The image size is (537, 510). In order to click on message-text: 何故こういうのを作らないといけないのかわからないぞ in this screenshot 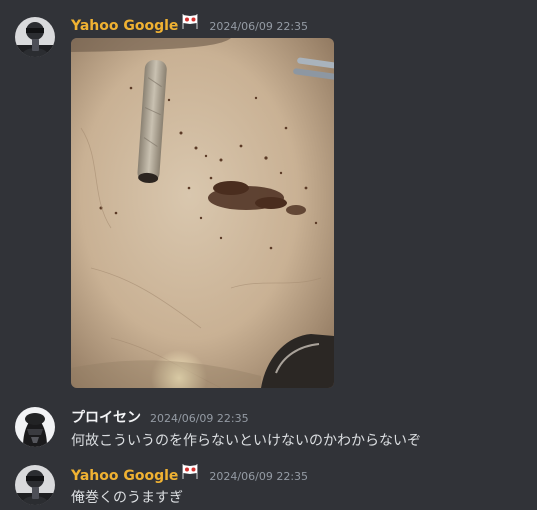, I will do `click(246, 441)`.